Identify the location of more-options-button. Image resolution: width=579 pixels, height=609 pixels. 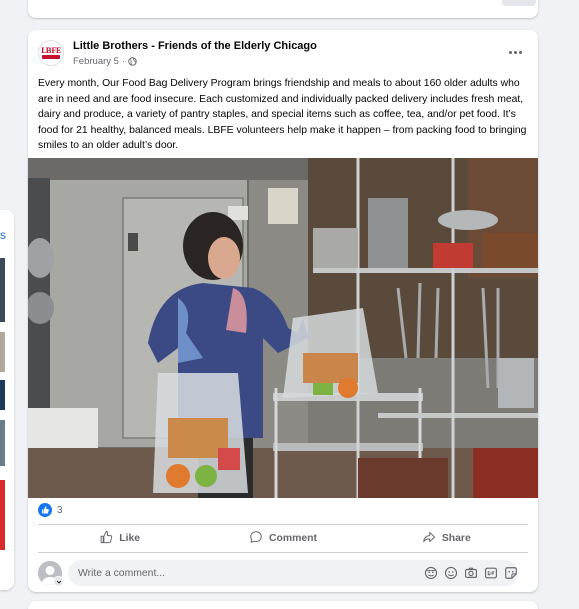
(515, 52).